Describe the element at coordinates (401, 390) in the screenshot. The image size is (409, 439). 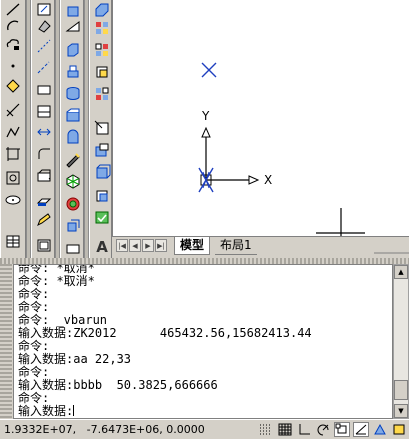
I see `scroll-thumb` at that location.